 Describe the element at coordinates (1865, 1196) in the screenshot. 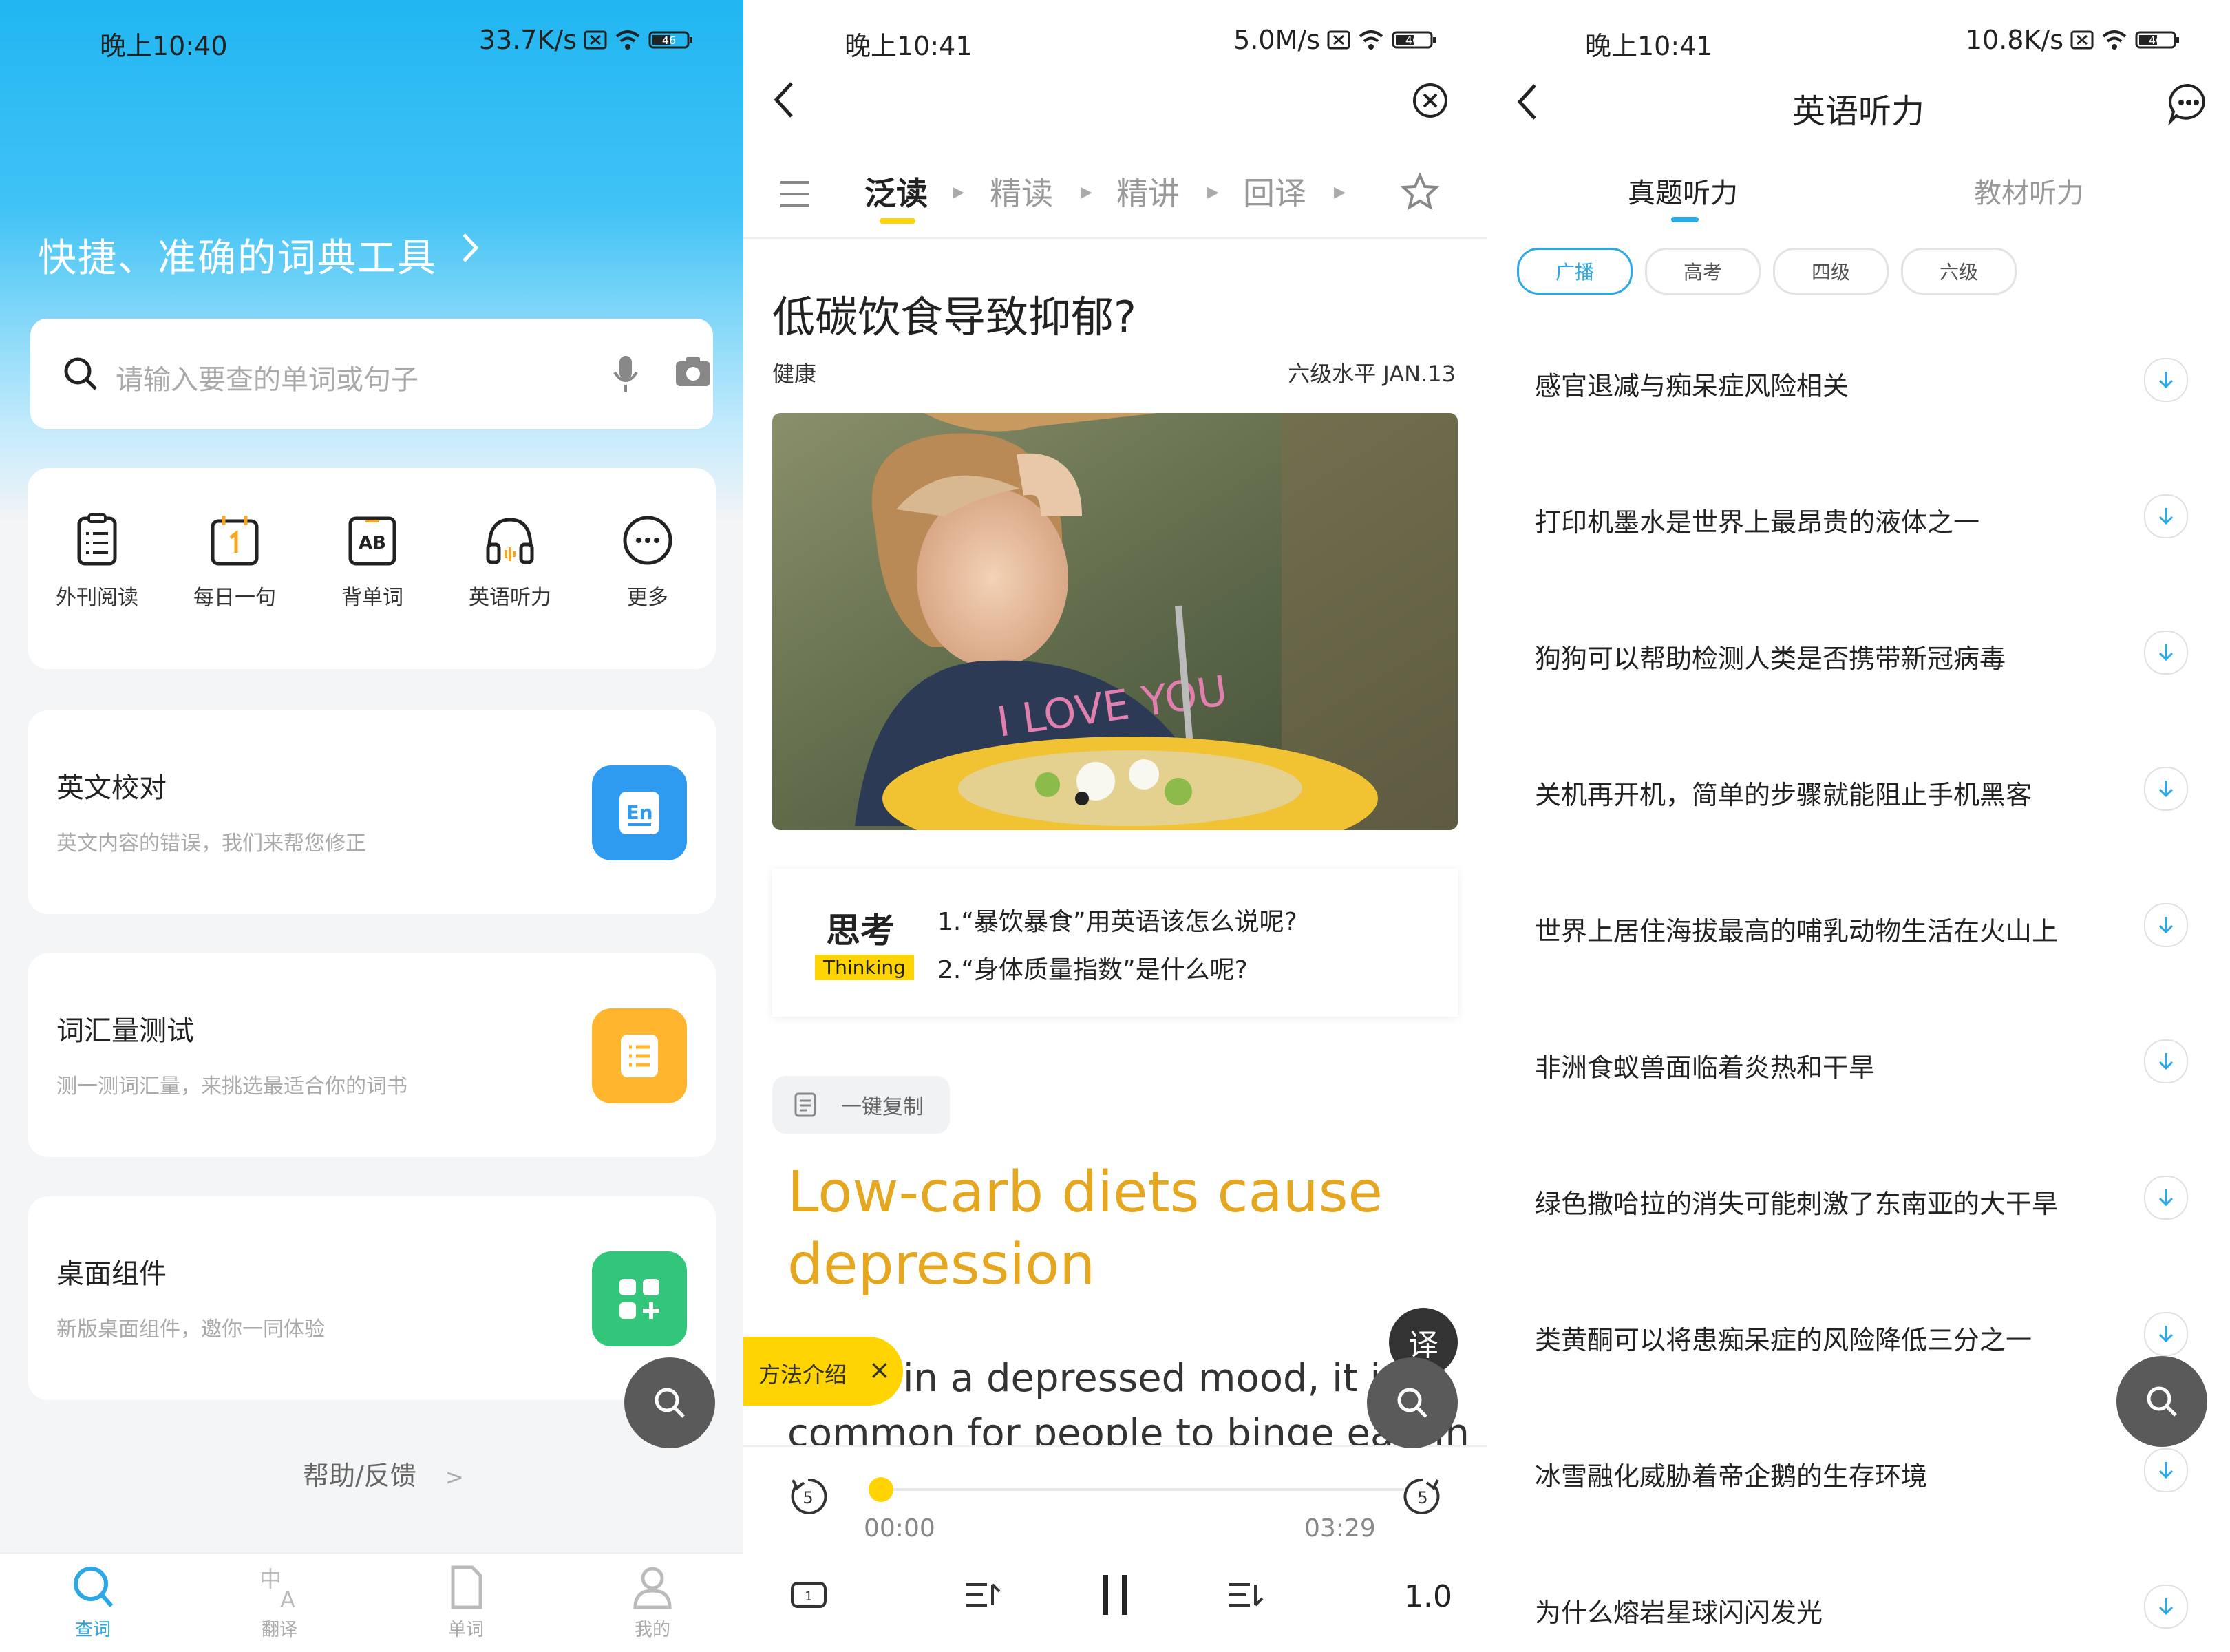

I see `list-item: 绿色撒哈拉的消失可能刺激了东南亚的大干旱` at that location.